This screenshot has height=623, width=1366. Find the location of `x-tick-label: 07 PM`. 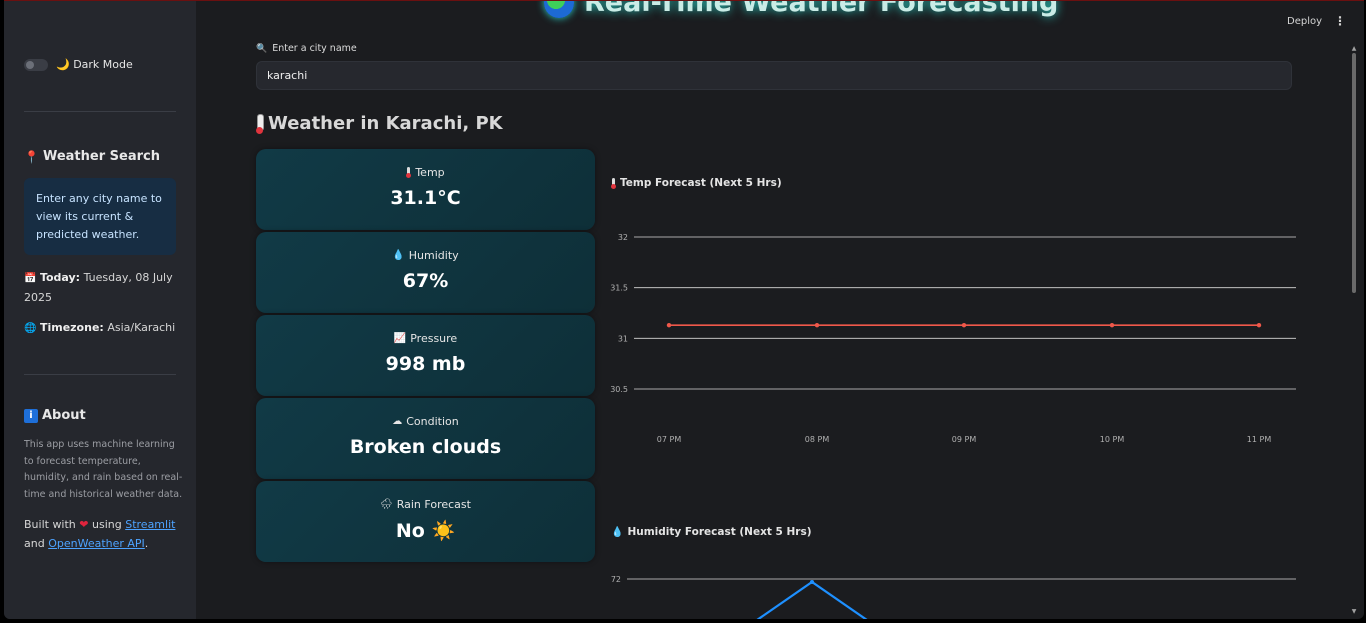

x-tick-label: 07 PM is located at coordinates (669, 439).